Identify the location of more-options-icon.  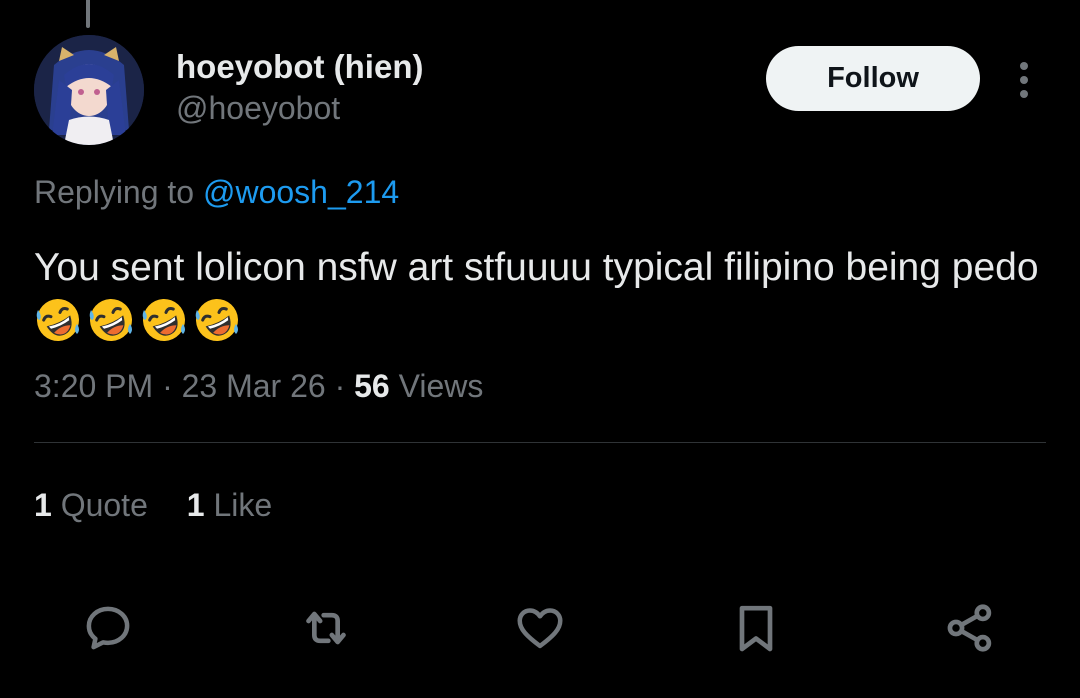
(1024, 80).